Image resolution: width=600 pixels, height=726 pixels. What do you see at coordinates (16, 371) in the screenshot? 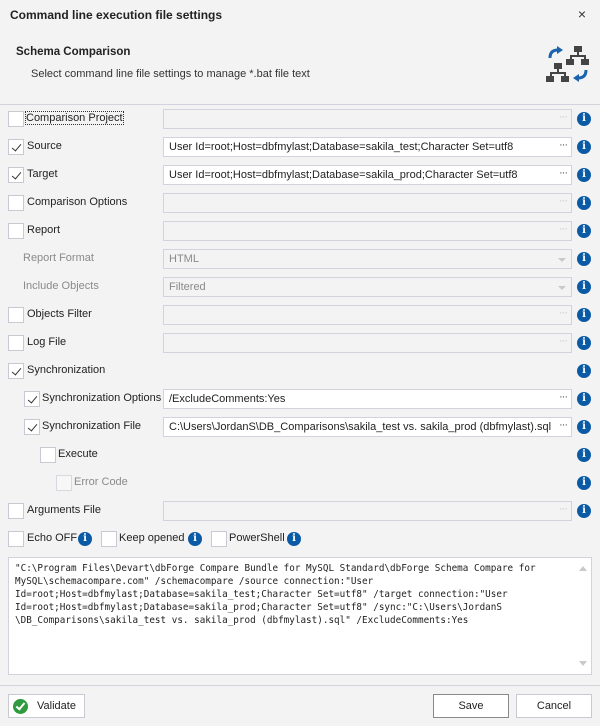
I see `synchronization-checkbox` at bounding box center [16, 371].